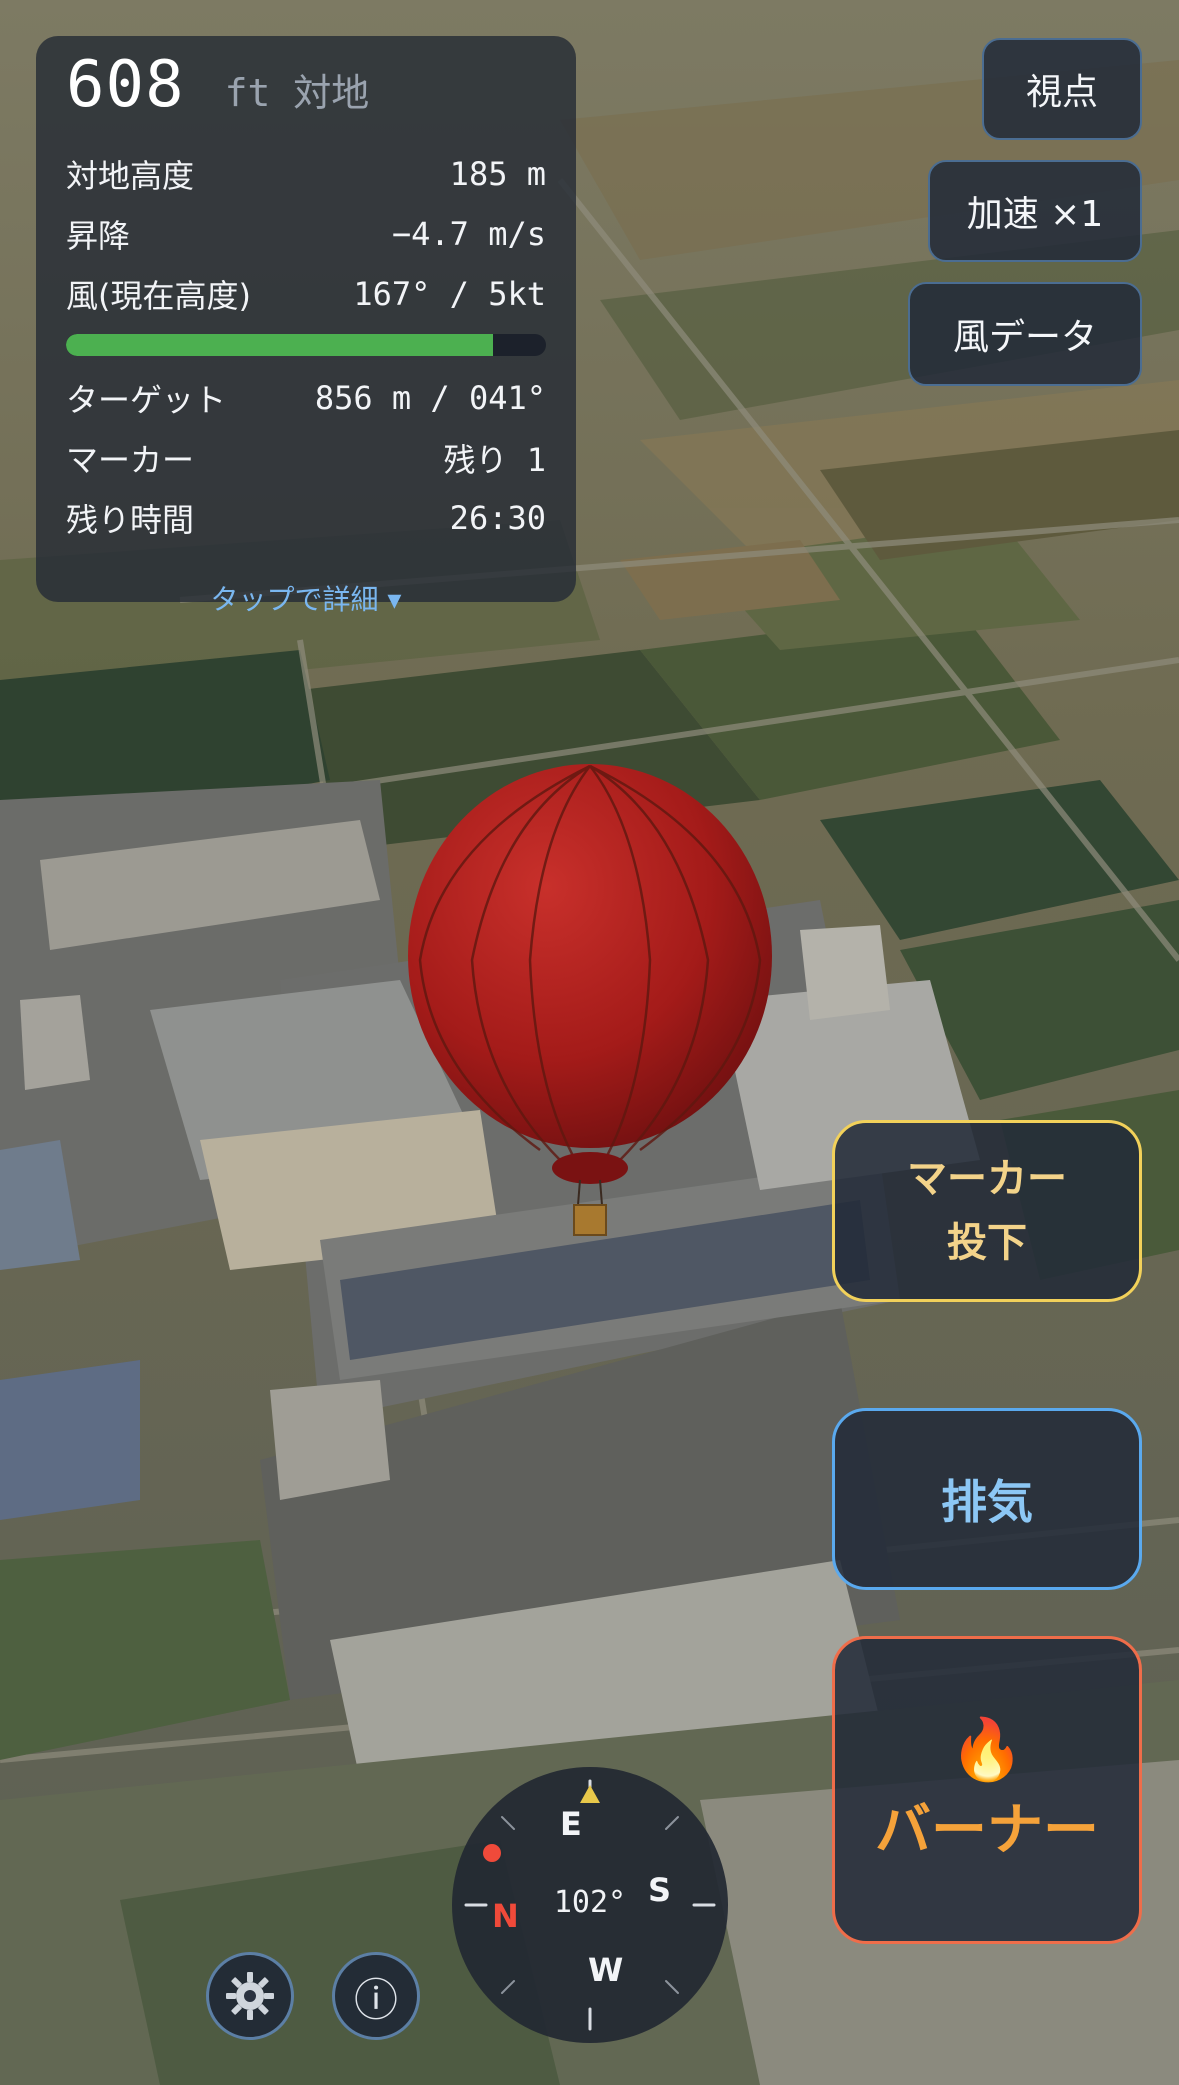 The height and width of the screenshot is (2085, 1179). Describe the element at coordinates (987, 1749) in the screenshot. I see `flame-icon: 🔥` at that location.